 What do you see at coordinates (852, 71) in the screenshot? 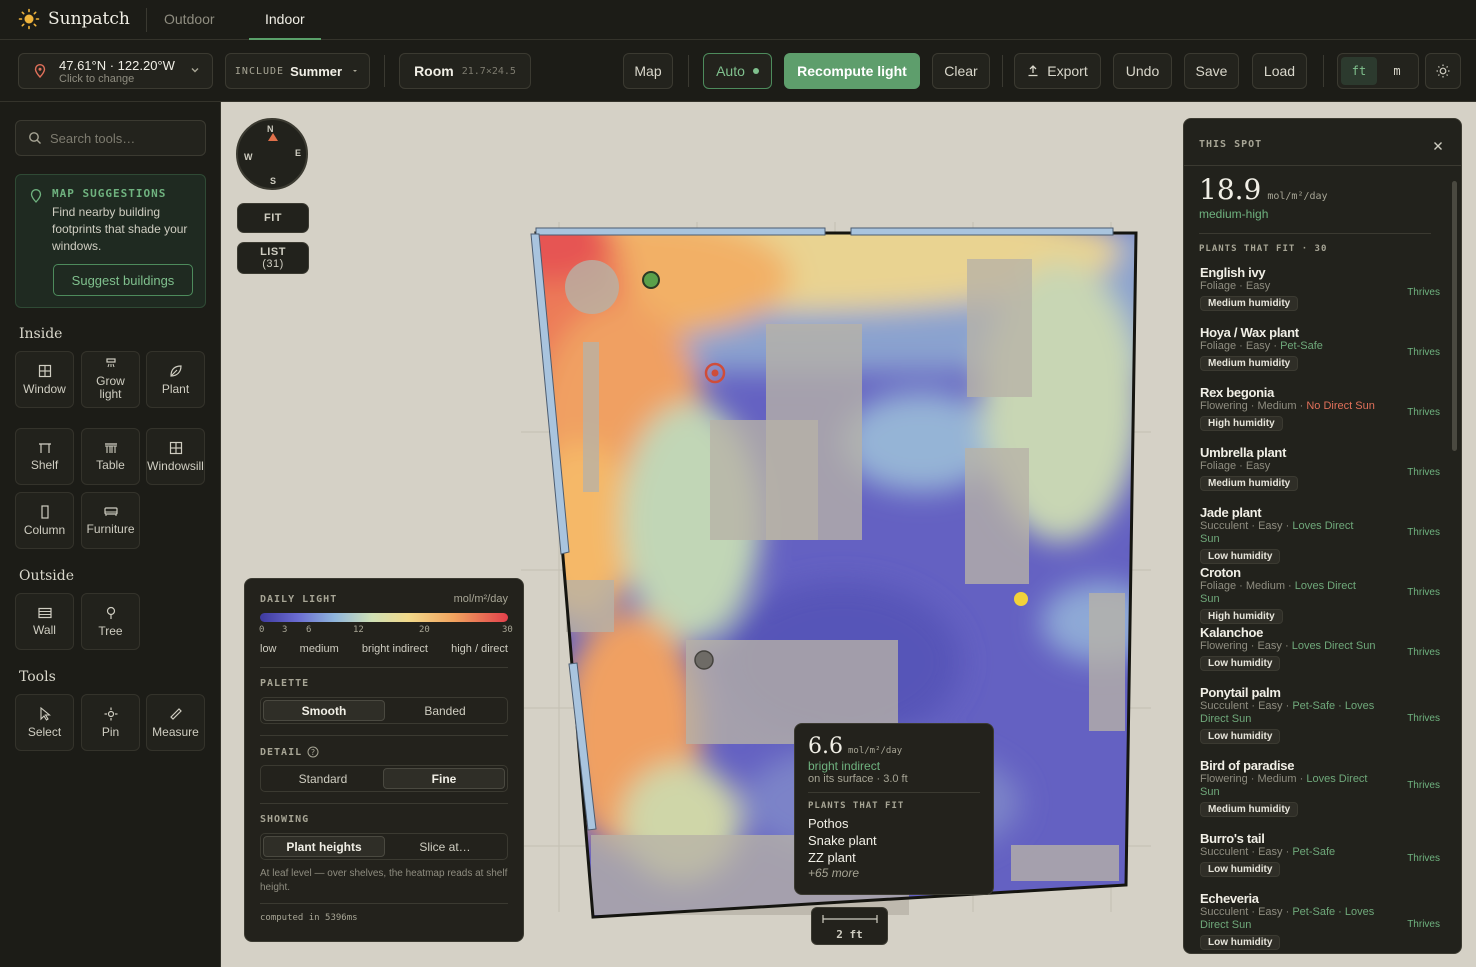
I see `recompute-light-button: Recompute light` at bounding box center [852, 71].